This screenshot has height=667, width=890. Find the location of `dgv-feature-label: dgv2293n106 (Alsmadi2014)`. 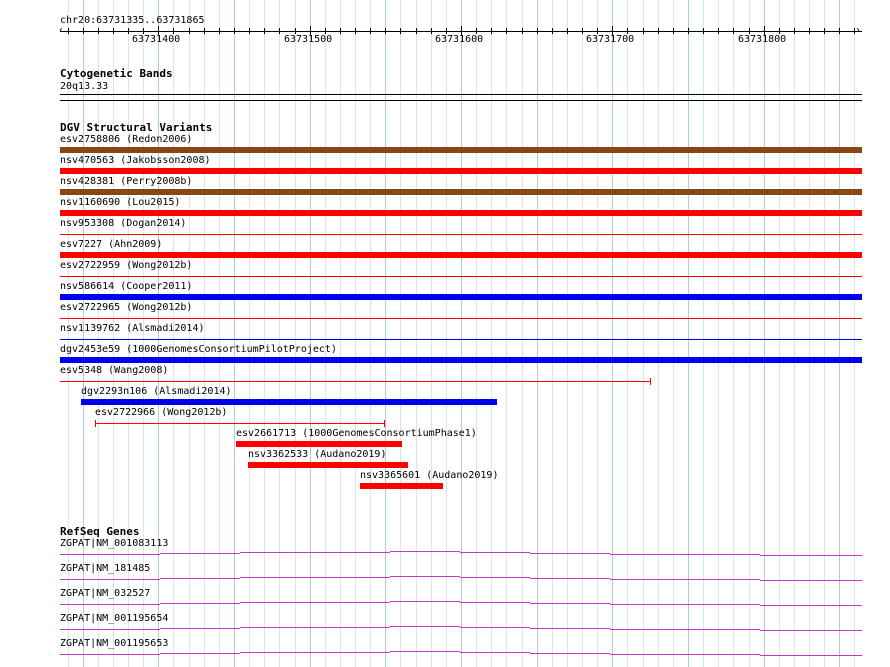

dgv-feature-label: dgv2293n106 (Alsmadi2014) is located at coordinates (156, 392).